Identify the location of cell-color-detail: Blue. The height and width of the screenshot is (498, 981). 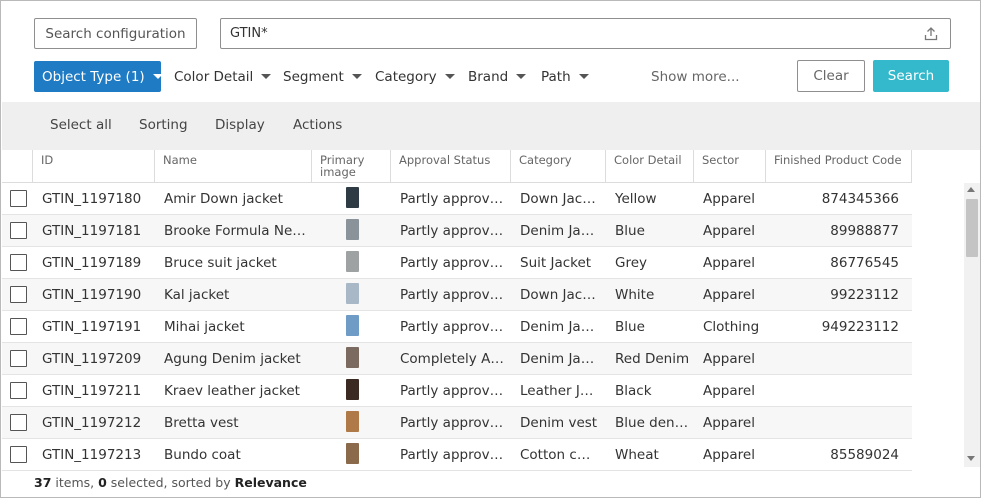
(630, 326).